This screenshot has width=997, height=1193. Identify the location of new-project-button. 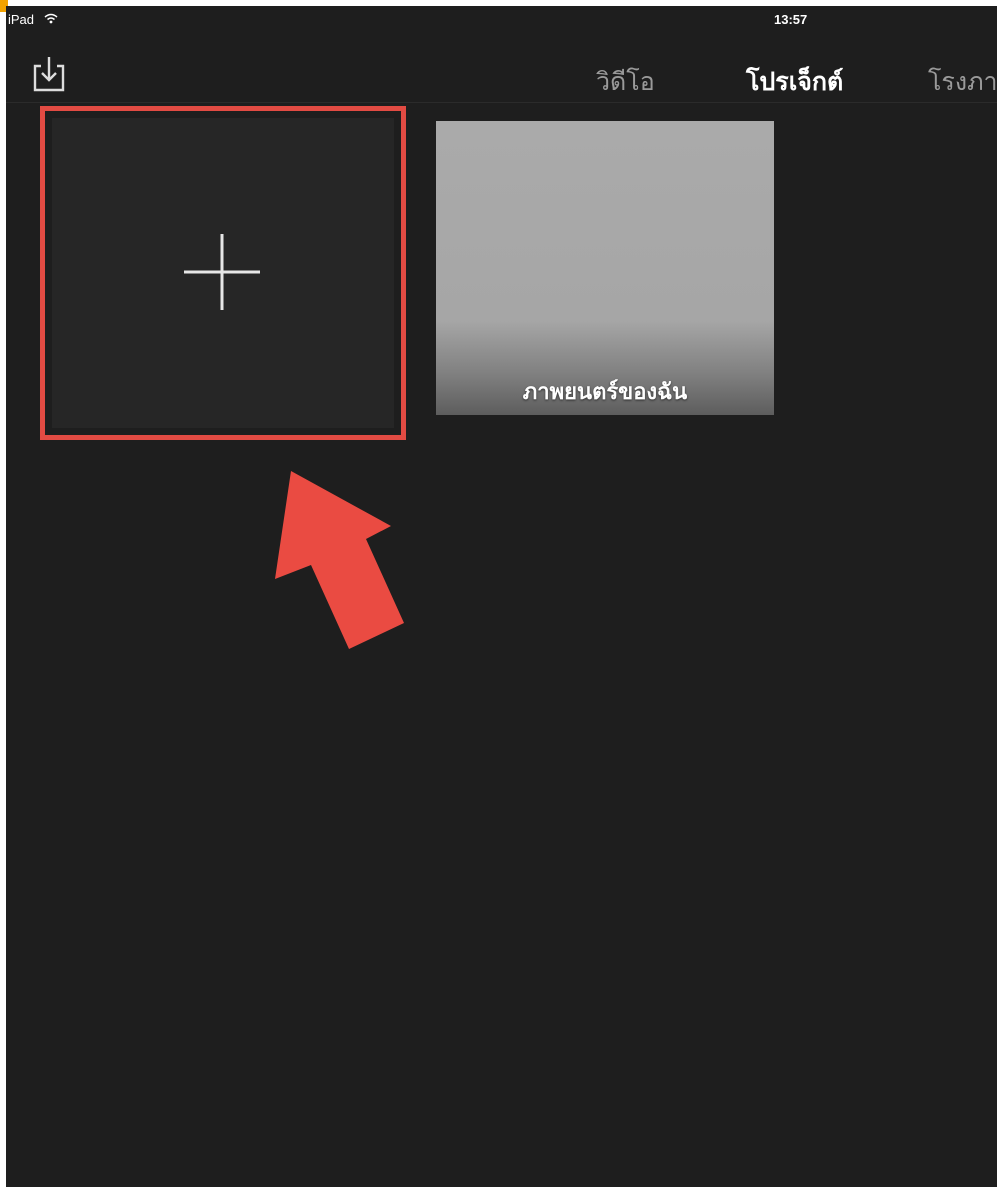
(223, 273).